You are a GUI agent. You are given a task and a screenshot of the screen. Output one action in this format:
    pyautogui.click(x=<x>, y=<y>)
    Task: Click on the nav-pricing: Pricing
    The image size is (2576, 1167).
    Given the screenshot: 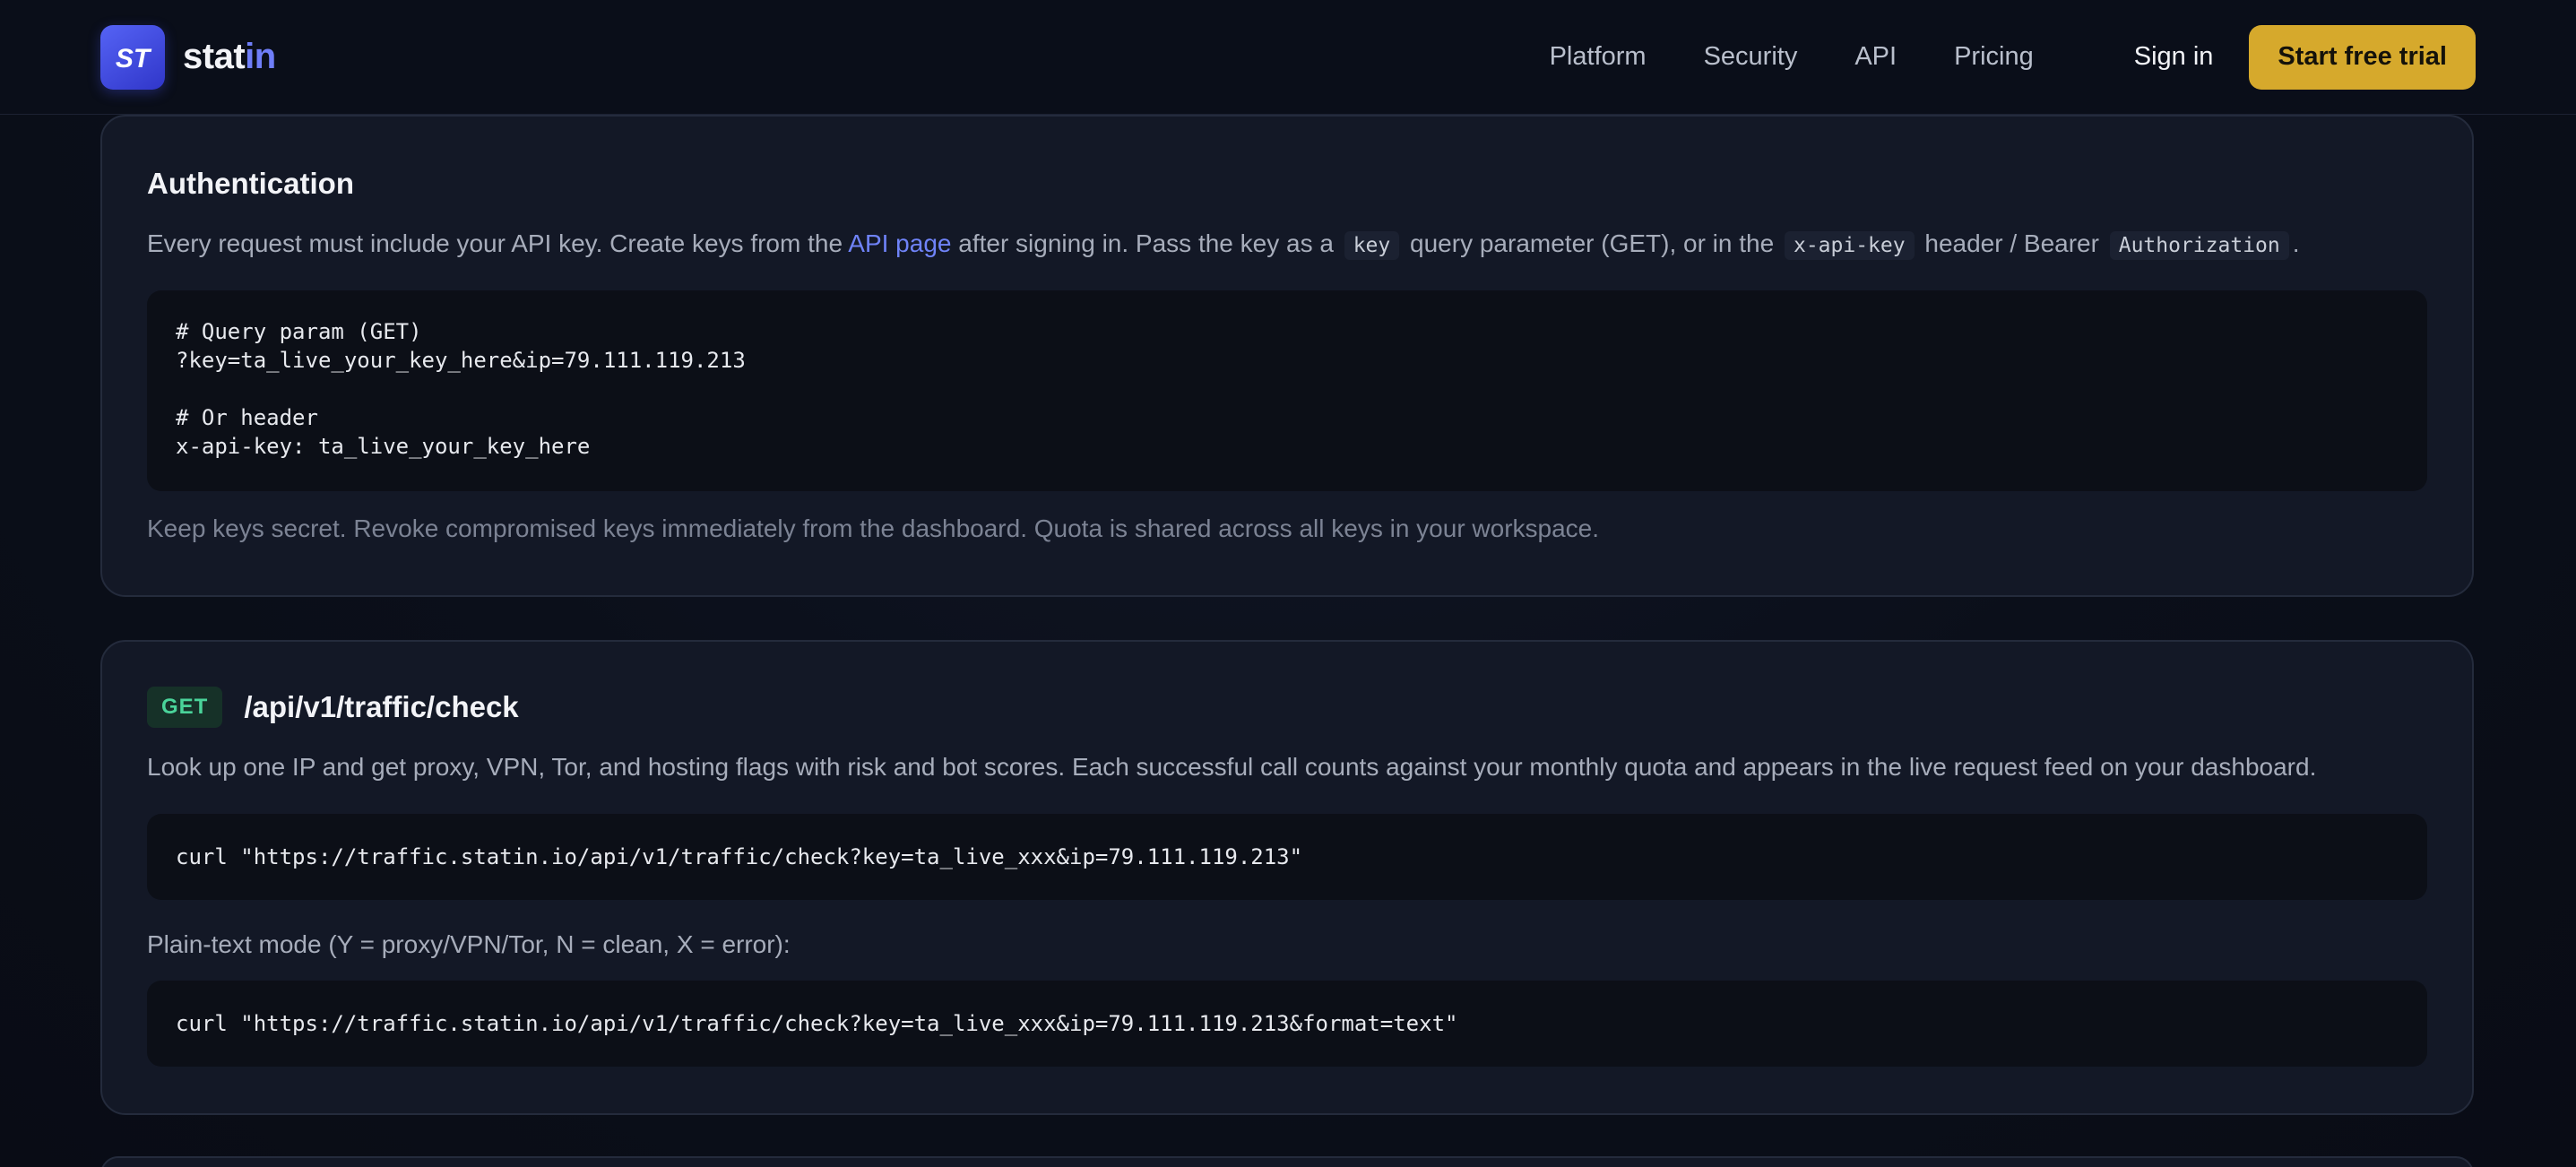 What is the action you would take?
    pyautogui.click(x=1994, y=57)
    